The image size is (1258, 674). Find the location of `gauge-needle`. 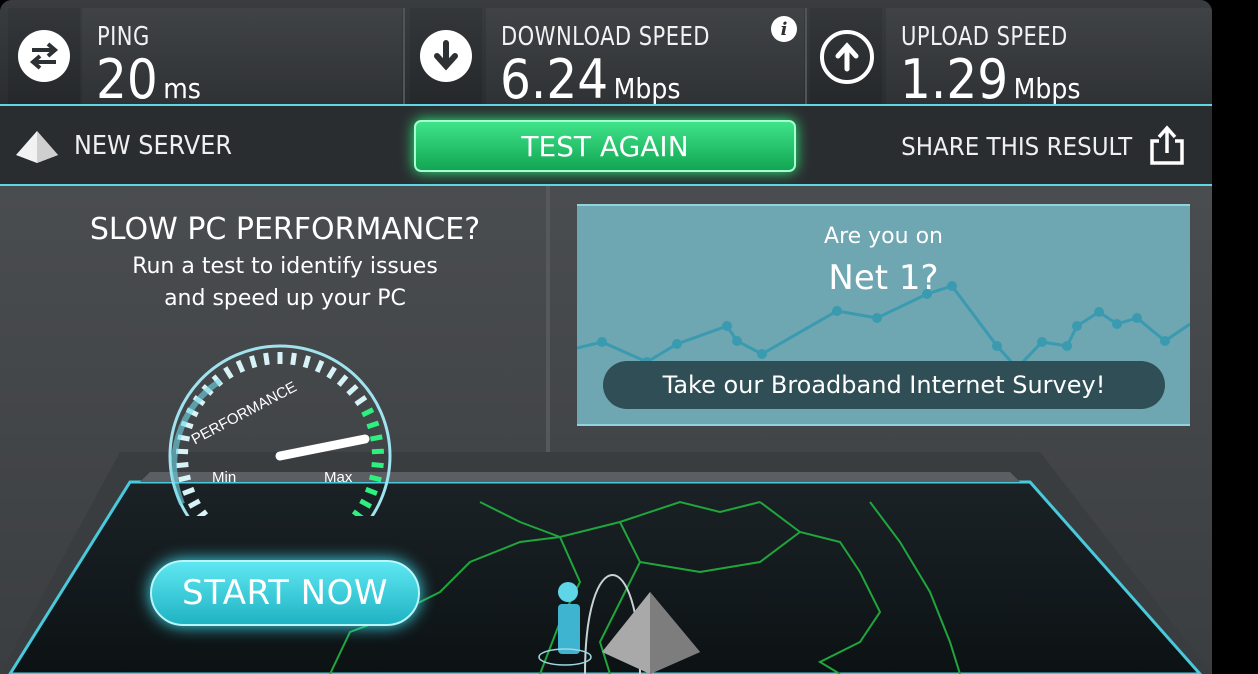

gauge-needle is located at coordinates (322, 447).